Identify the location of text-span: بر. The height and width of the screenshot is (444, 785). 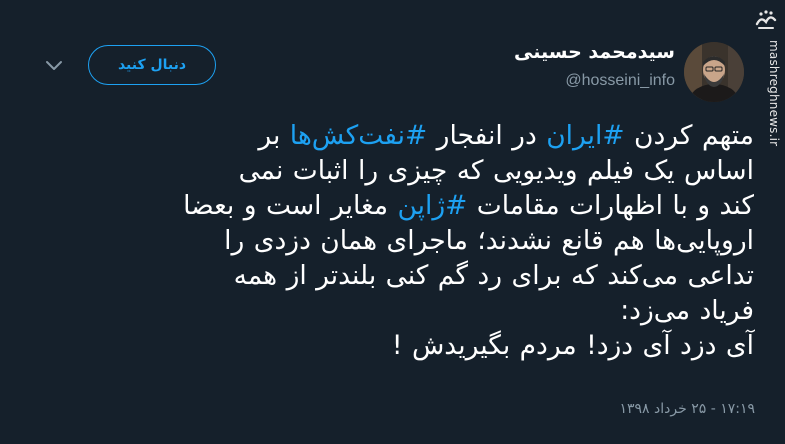
(274, 135).